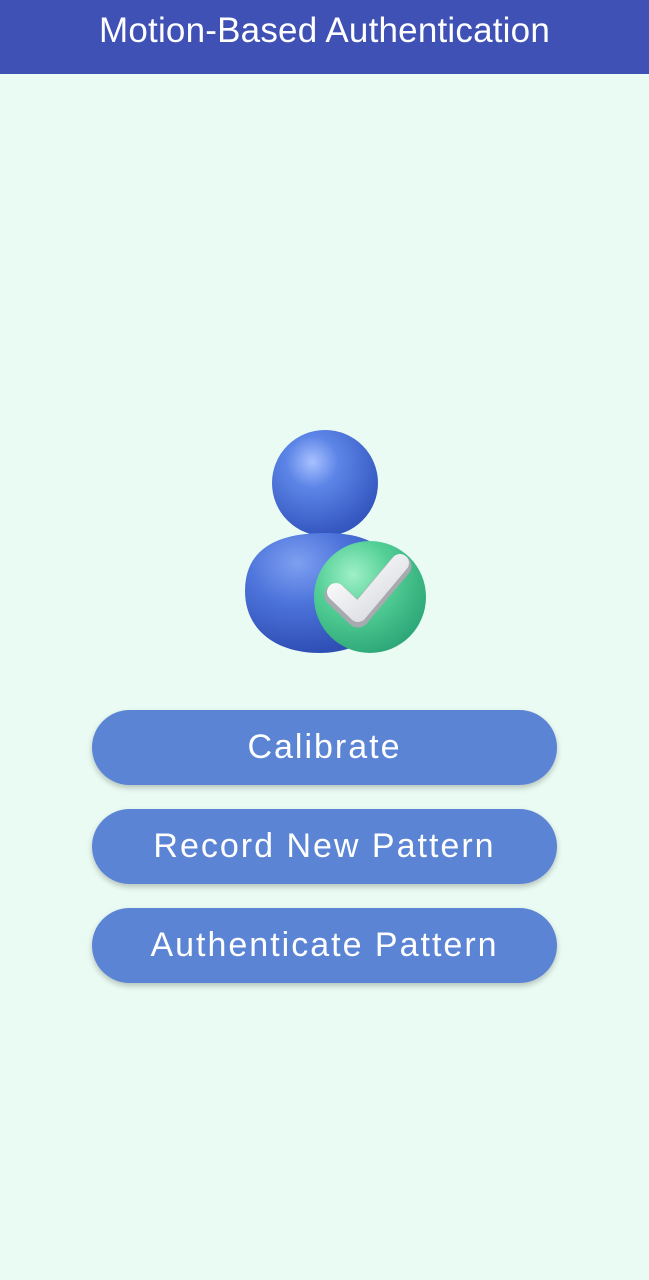  Describe the element at coordinates (324, 30) in the screenshot. I see `app-title: Motion-Based Authentication` at that location.